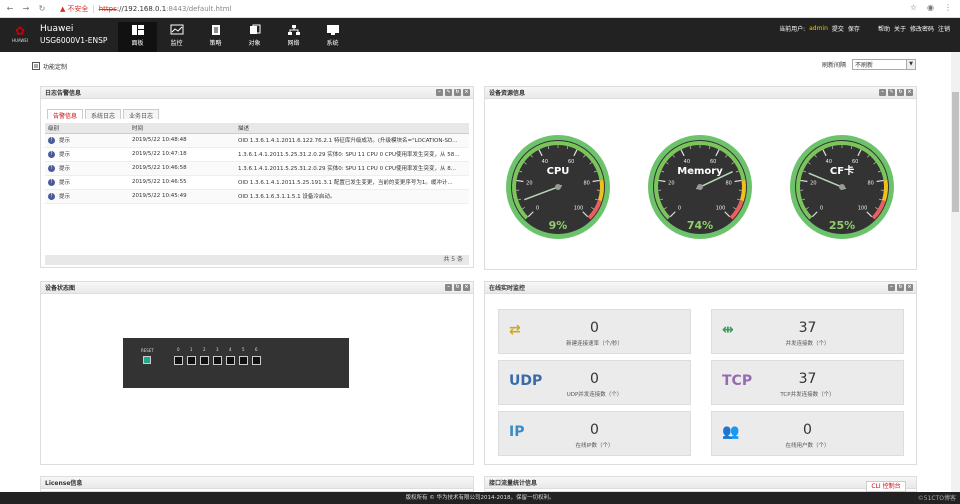 The height and width of the screenshot is (504, 960). Describe the element at coordinates (922, 28) in the screenshot. I see `change-password-link: 修改密码` at that location.